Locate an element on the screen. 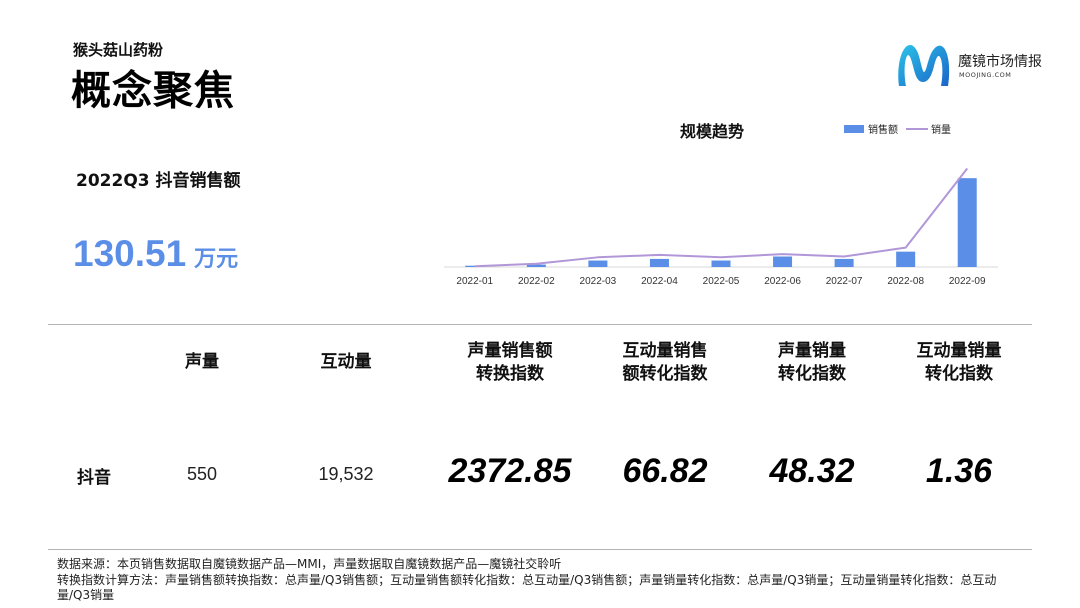 The width and height of the screenshot is (1080, 608). legend-bar-swatch is located at coordinates (854, 129).